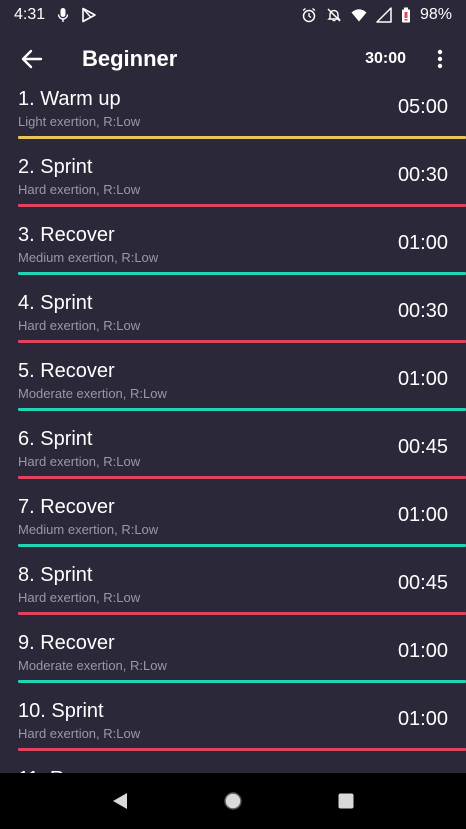 The image size is (466, 829). Describe the element at coordinates (233, 114) in the screenshot. I see `interval-row: 1. Warm up Light exertion, R:Low 05:00` at that location.